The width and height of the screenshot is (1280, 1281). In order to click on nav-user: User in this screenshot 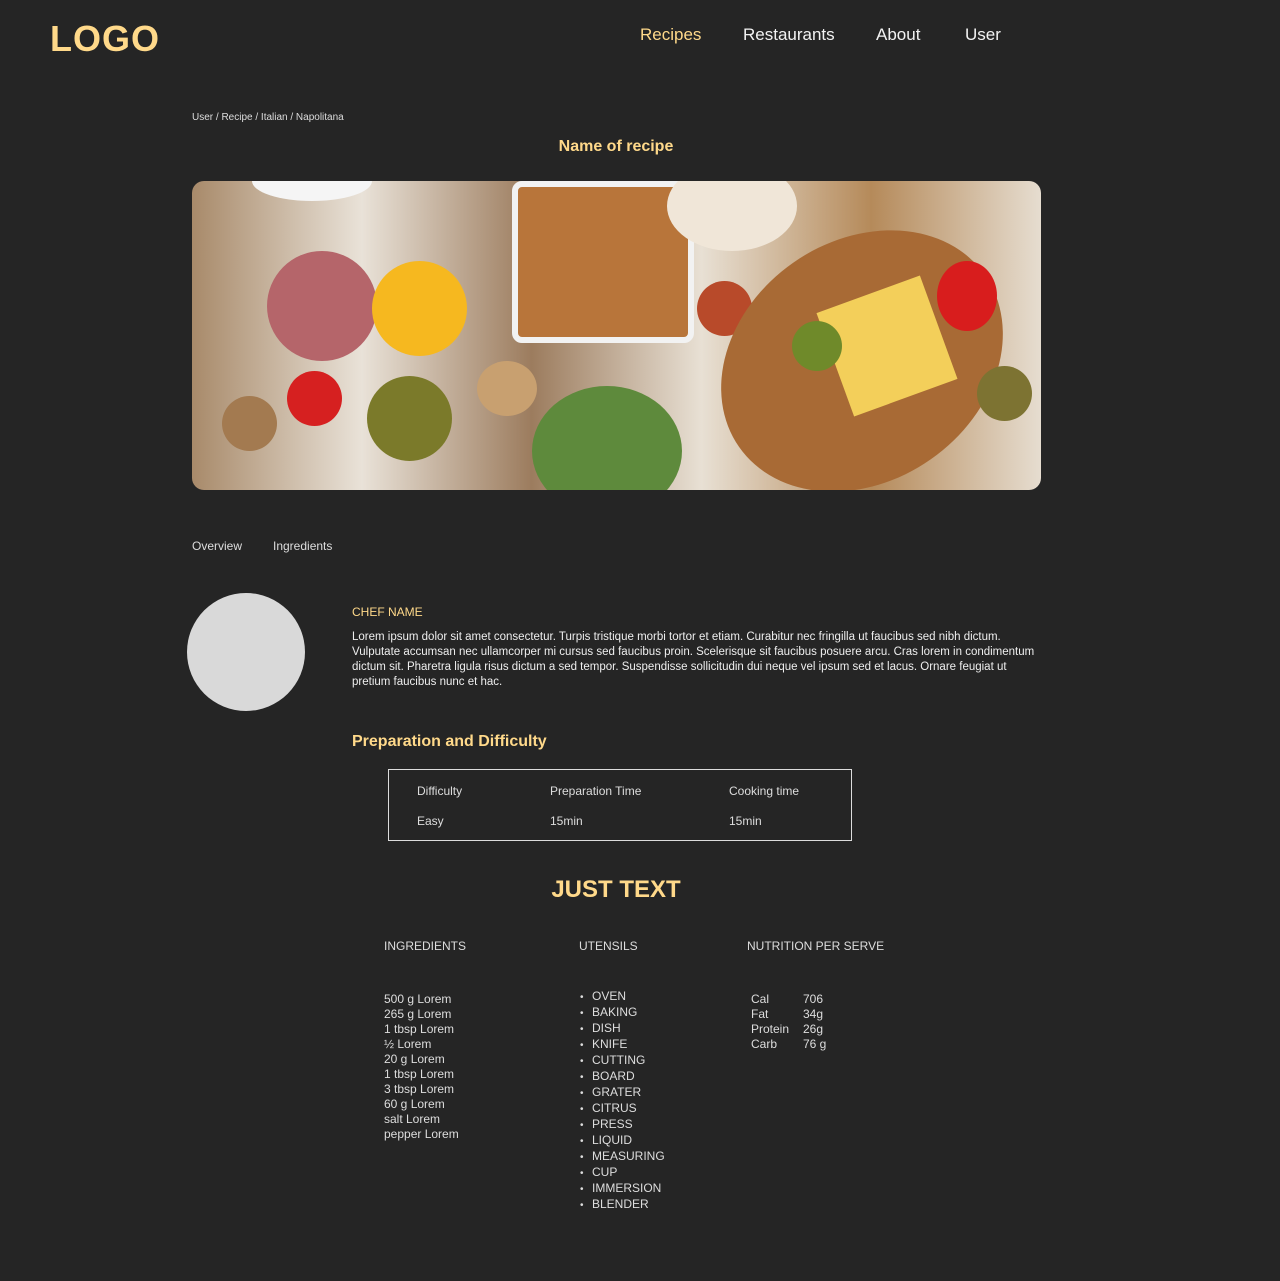, I will do `click(983, 35)`.